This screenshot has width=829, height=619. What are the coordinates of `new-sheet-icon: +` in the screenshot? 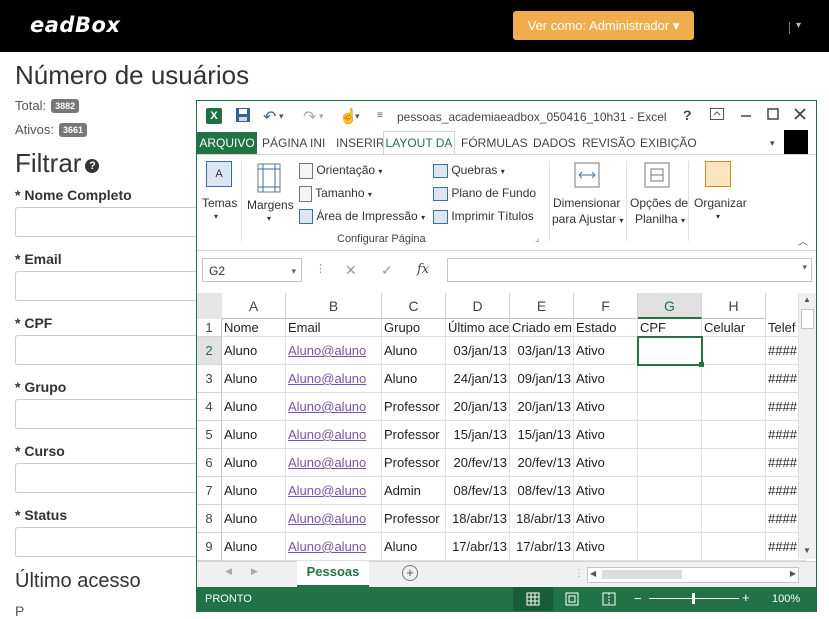 It's located at (410, 573).